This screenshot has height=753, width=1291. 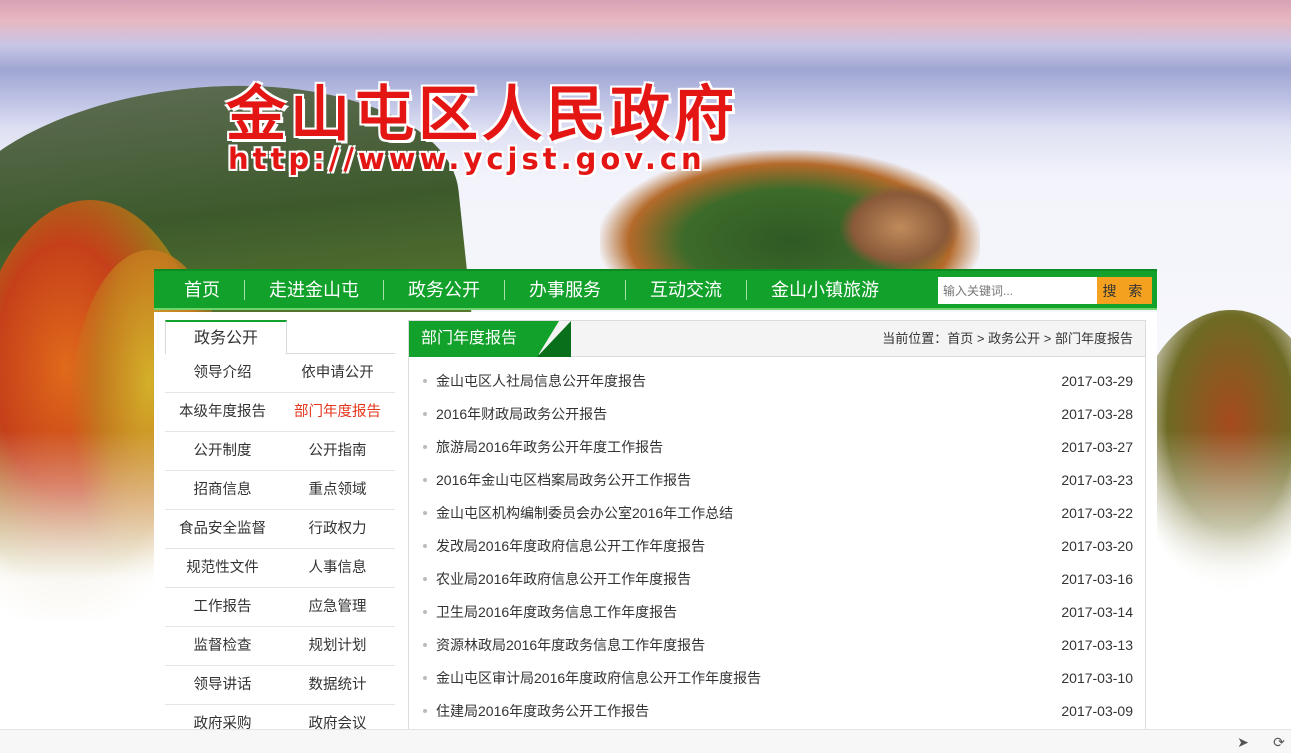 What do you see at coordinates (222, 685) in the screenshot?
I see `sidebar-item: 领导讲话` at bounding box center [222, 685].